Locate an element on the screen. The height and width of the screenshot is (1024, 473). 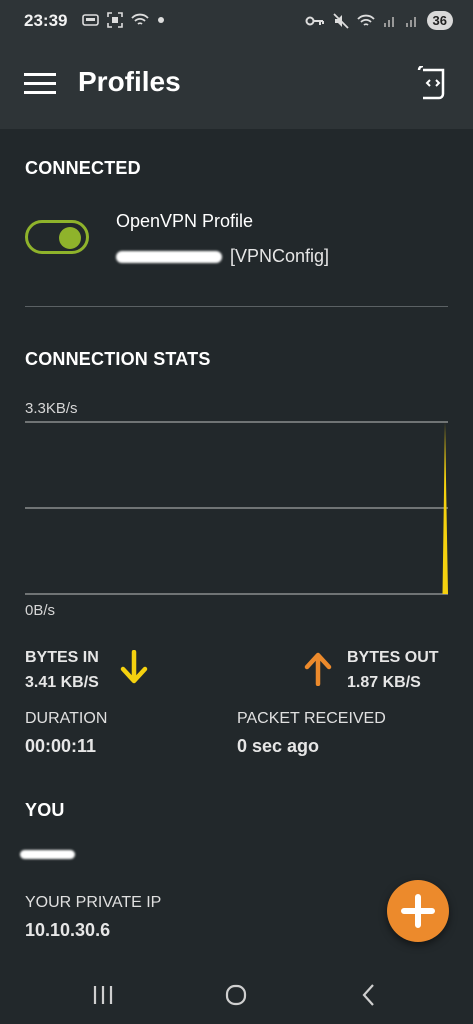
plus-icon is located at coordinates (418, 911).